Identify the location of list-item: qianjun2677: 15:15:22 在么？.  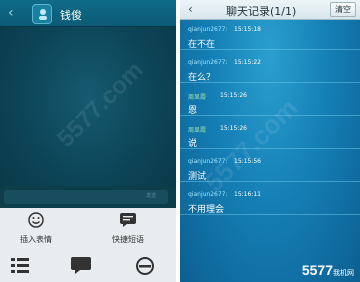
(270, 69).